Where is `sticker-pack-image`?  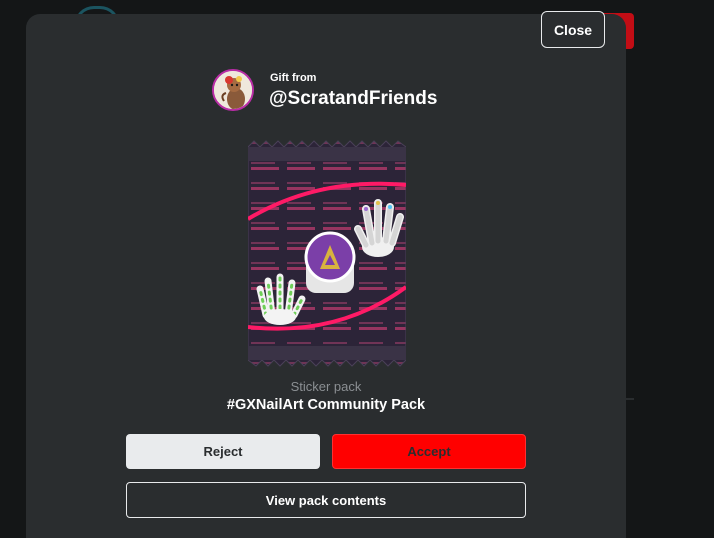
sticker-pack-image is located at coordinates (327, 253).